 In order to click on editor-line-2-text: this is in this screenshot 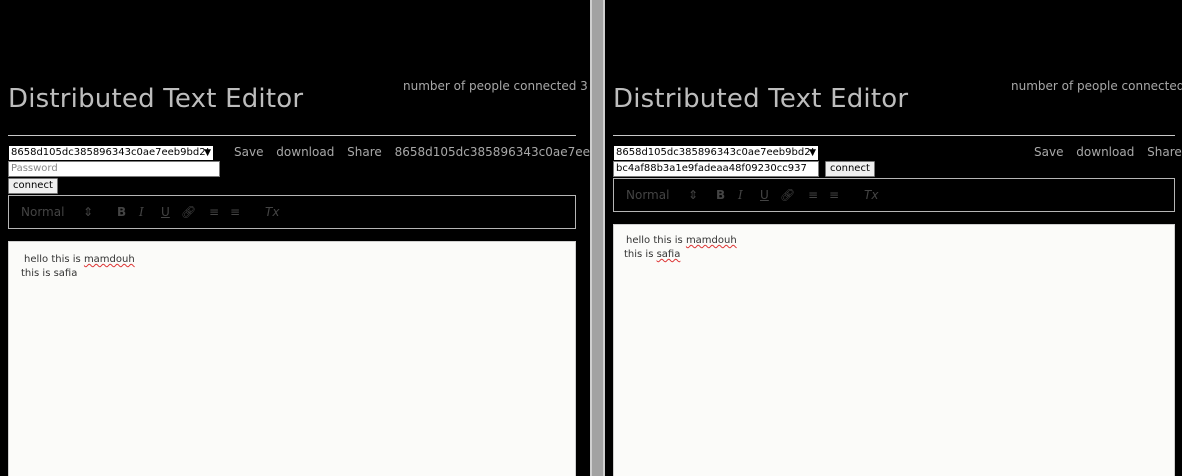, I will do `click(640, 254)`.